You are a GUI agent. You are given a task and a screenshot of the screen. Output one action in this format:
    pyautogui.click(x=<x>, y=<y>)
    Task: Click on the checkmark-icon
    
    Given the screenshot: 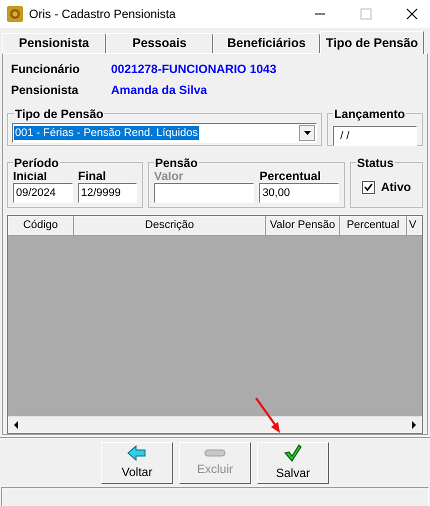 What is the action you would take?
    pyautogui.click(x=293, y=453)
    